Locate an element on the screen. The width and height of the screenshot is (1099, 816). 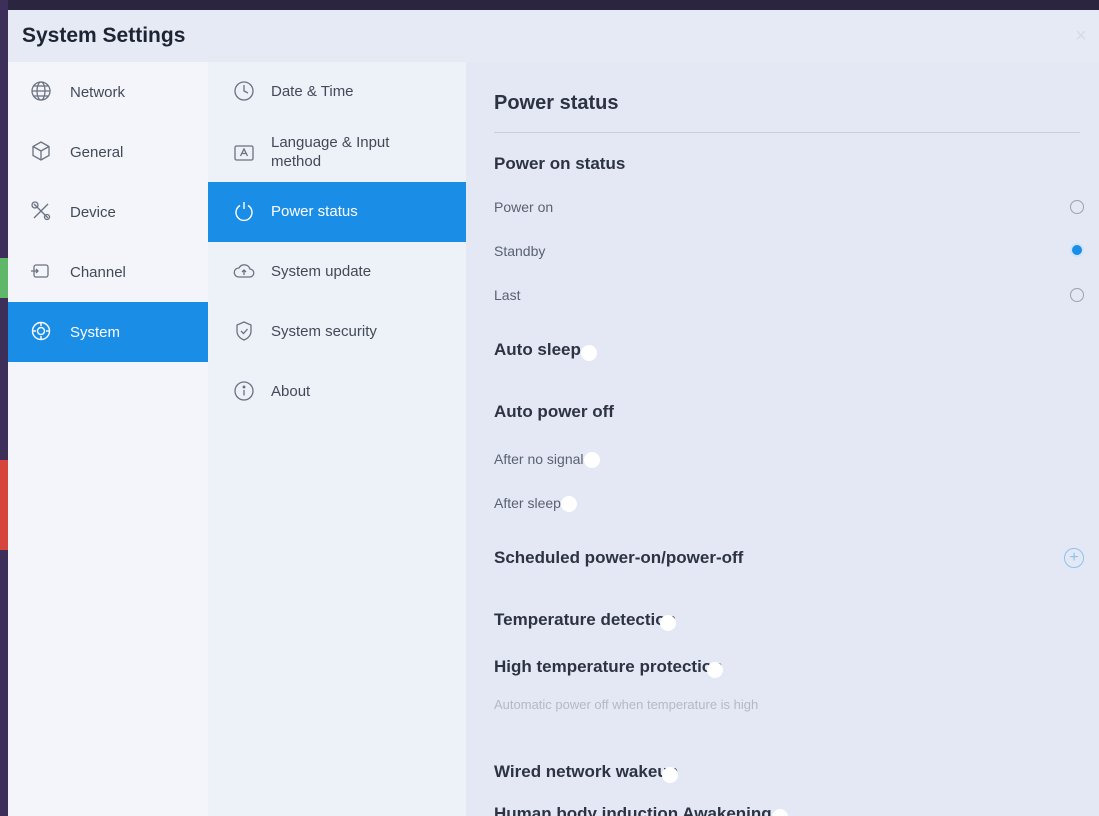
window-title: System Settings is located at coordinates (104, 35).